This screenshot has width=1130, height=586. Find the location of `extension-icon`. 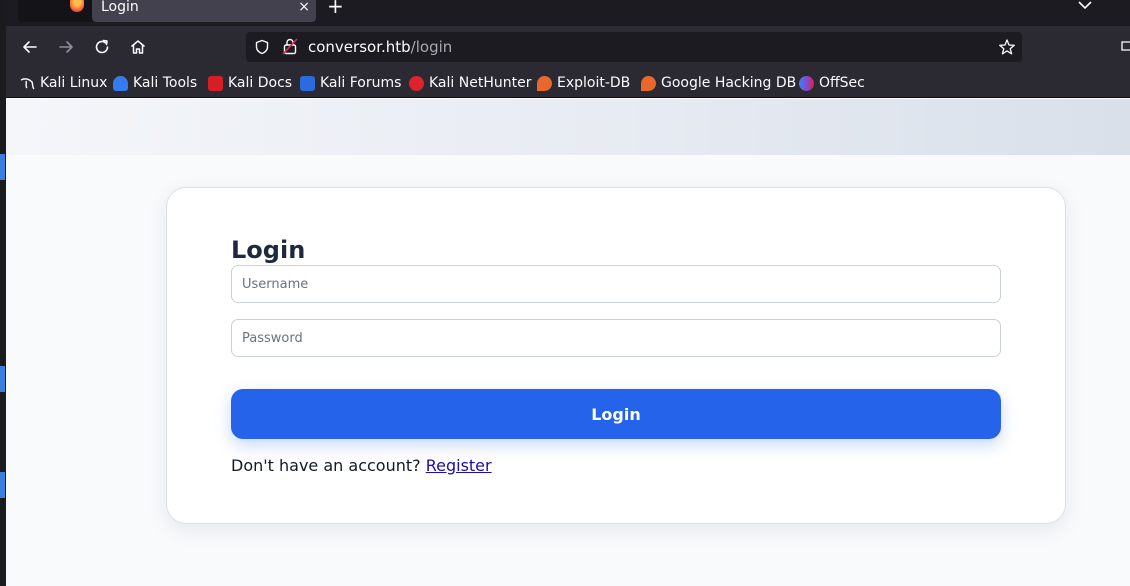

extension-icon is located at coordinates (1125, 46).